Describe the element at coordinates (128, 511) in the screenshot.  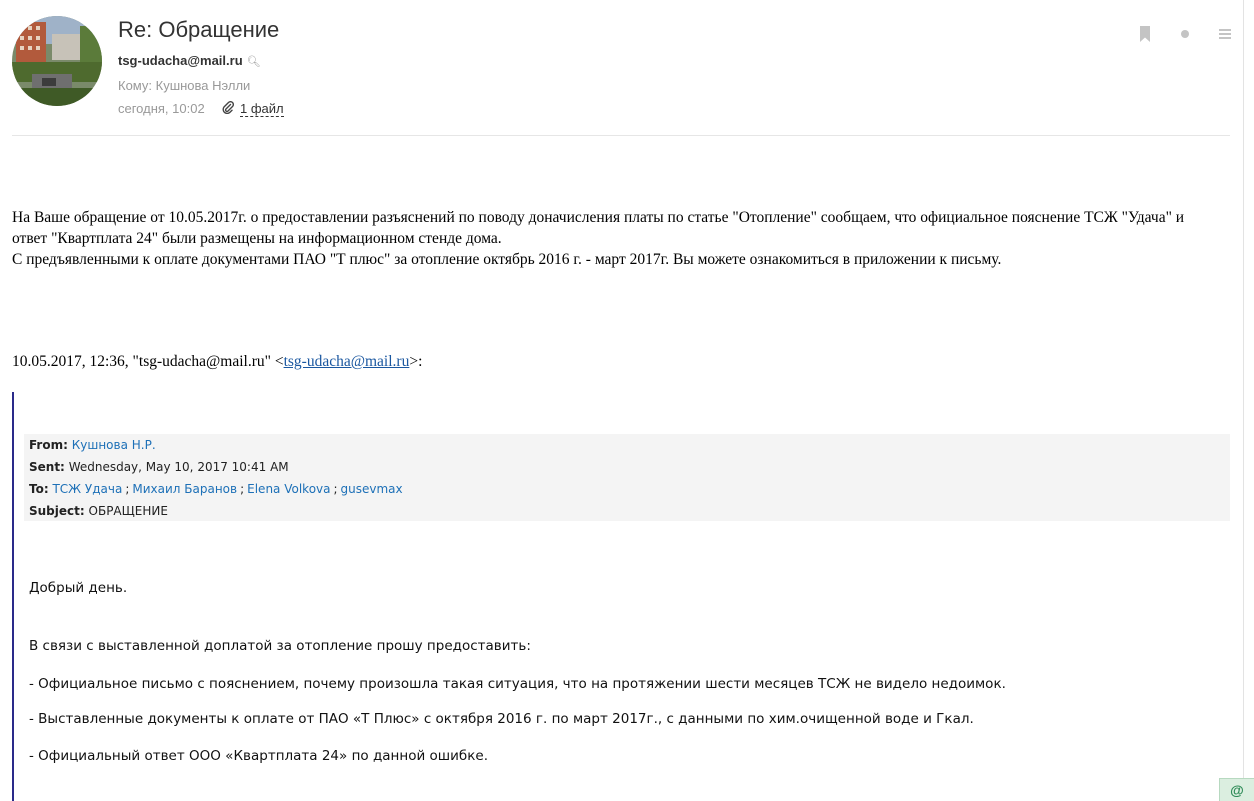
I see `original-subject-value: ОБРАЩЕНИЕ` at that location.